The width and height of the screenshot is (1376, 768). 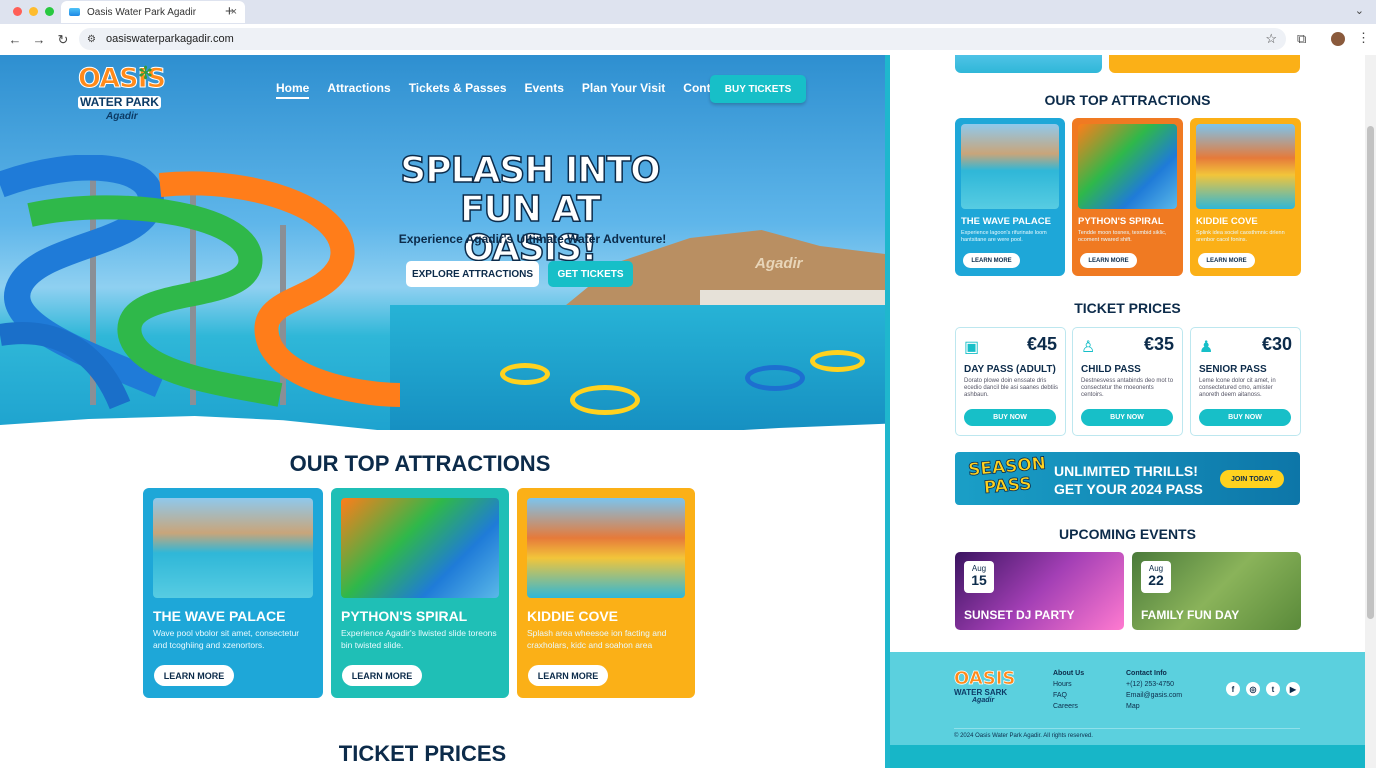 What do you see at coordinates (122, 116) in the screenshot?
I see `logo-city: Agadir` at bounding box center [122, 116].